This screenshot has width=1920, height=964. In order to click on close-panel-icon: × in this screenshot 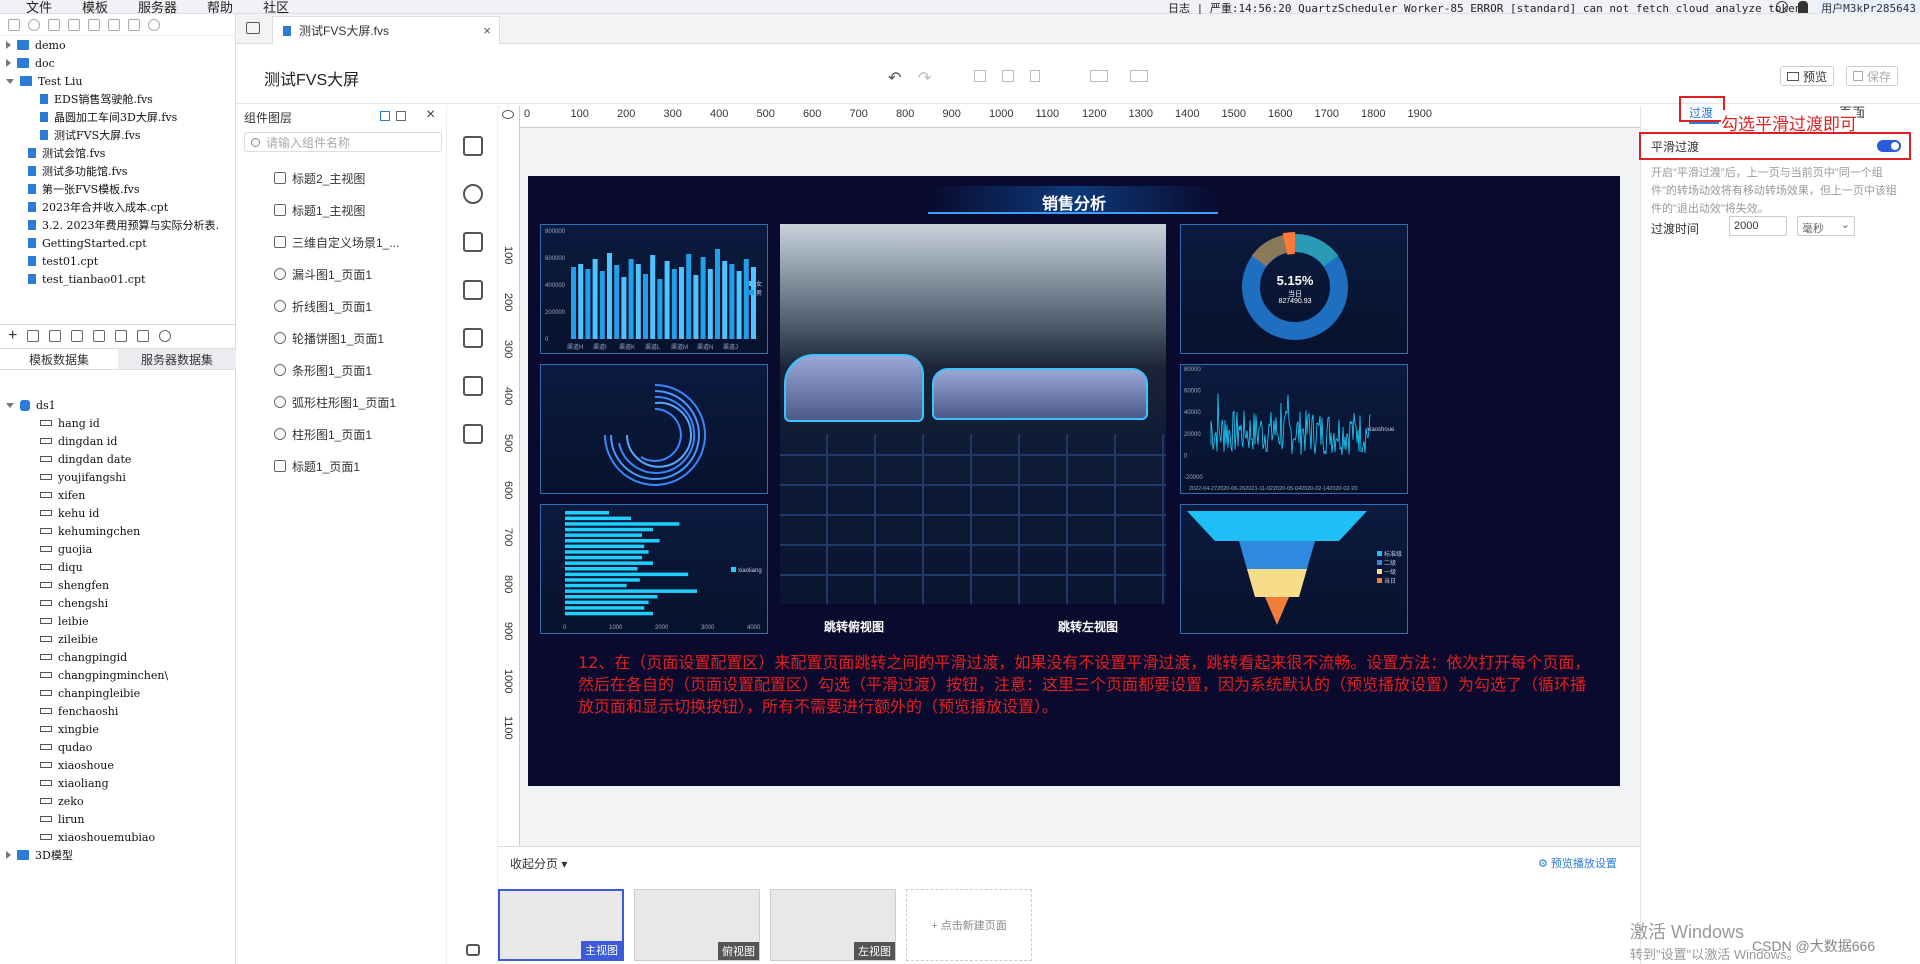, I will do `click(430, 115)`.